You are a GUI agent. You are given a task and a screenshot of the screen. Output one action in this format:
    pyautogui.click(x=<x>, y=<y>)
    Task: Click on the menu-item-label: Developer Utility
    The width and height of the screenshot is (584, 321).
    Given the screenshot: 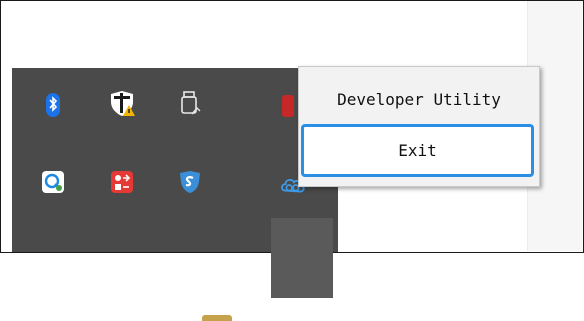 What is the action you would take?
    pyautogui.click(x=419, y=99)
    